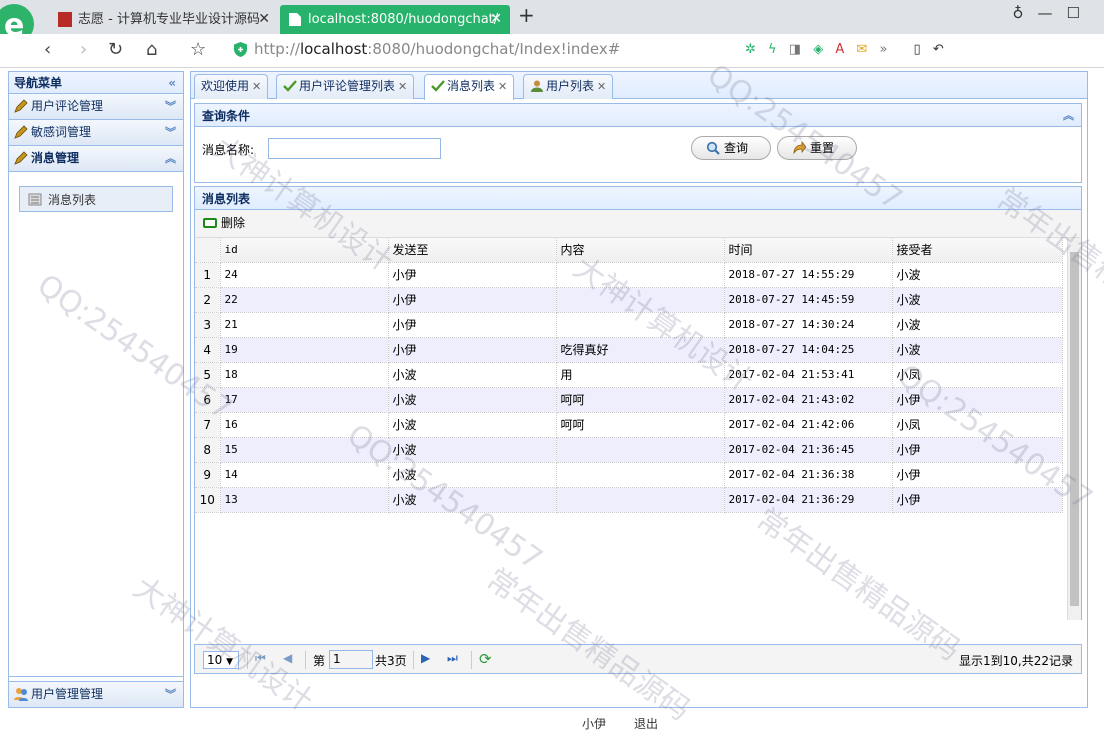 This screenshot has height=732, width=1104. I want to click on minimize-icon: —, so click(1052, 13).